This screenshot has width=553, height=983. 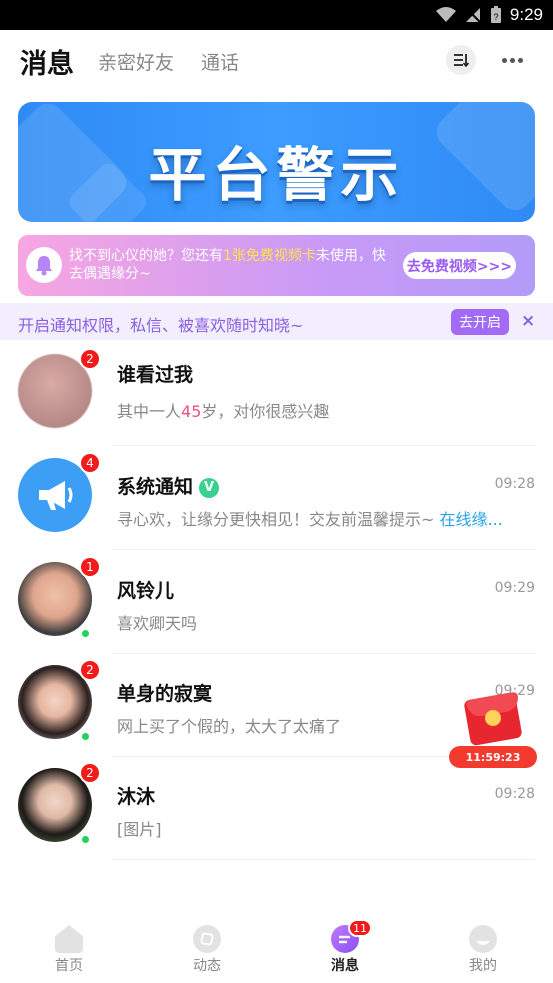 I want to click on sort-icon, so click(x=461, y=61).